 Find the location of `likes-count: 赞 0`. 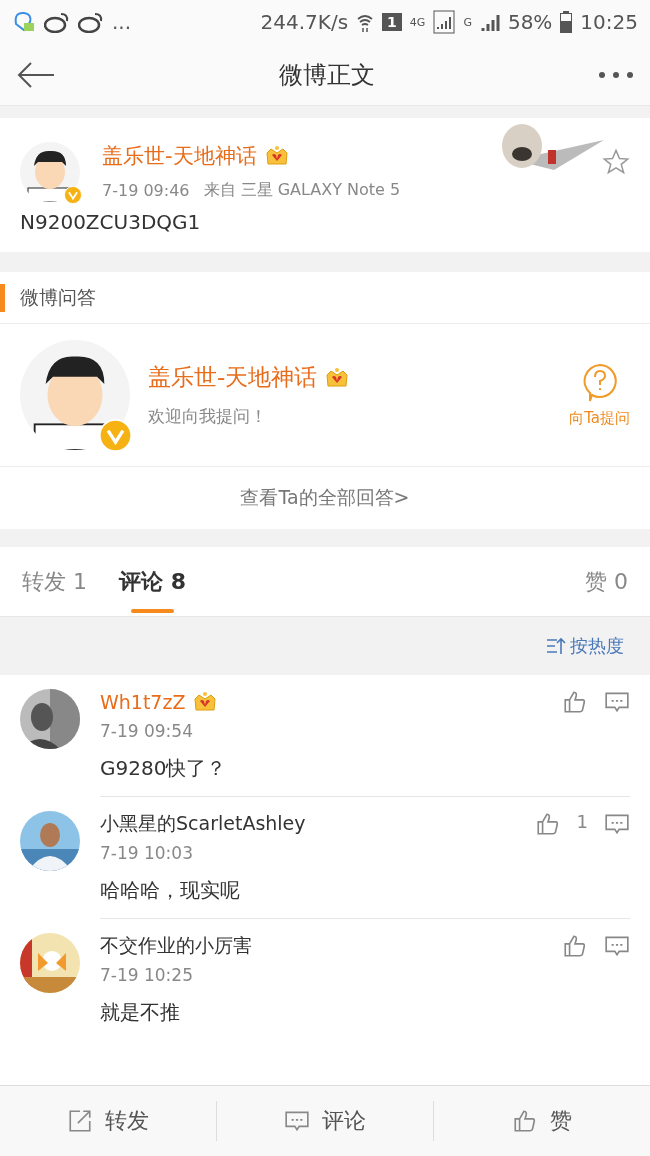

likes-count: 赞 0 is located at coordinates (606, 581).